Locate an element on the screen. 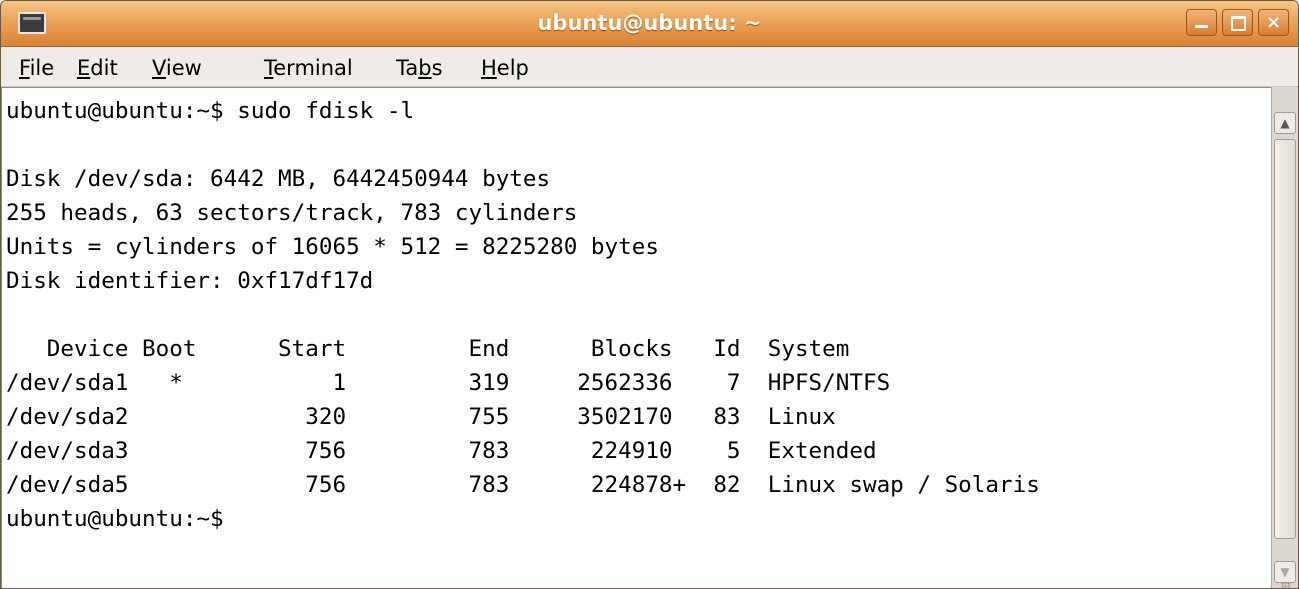  terminal-line: /dev/sda1 * 1 319 2562336 7 HPFS/NTFS is located at coordinates (448, 383).